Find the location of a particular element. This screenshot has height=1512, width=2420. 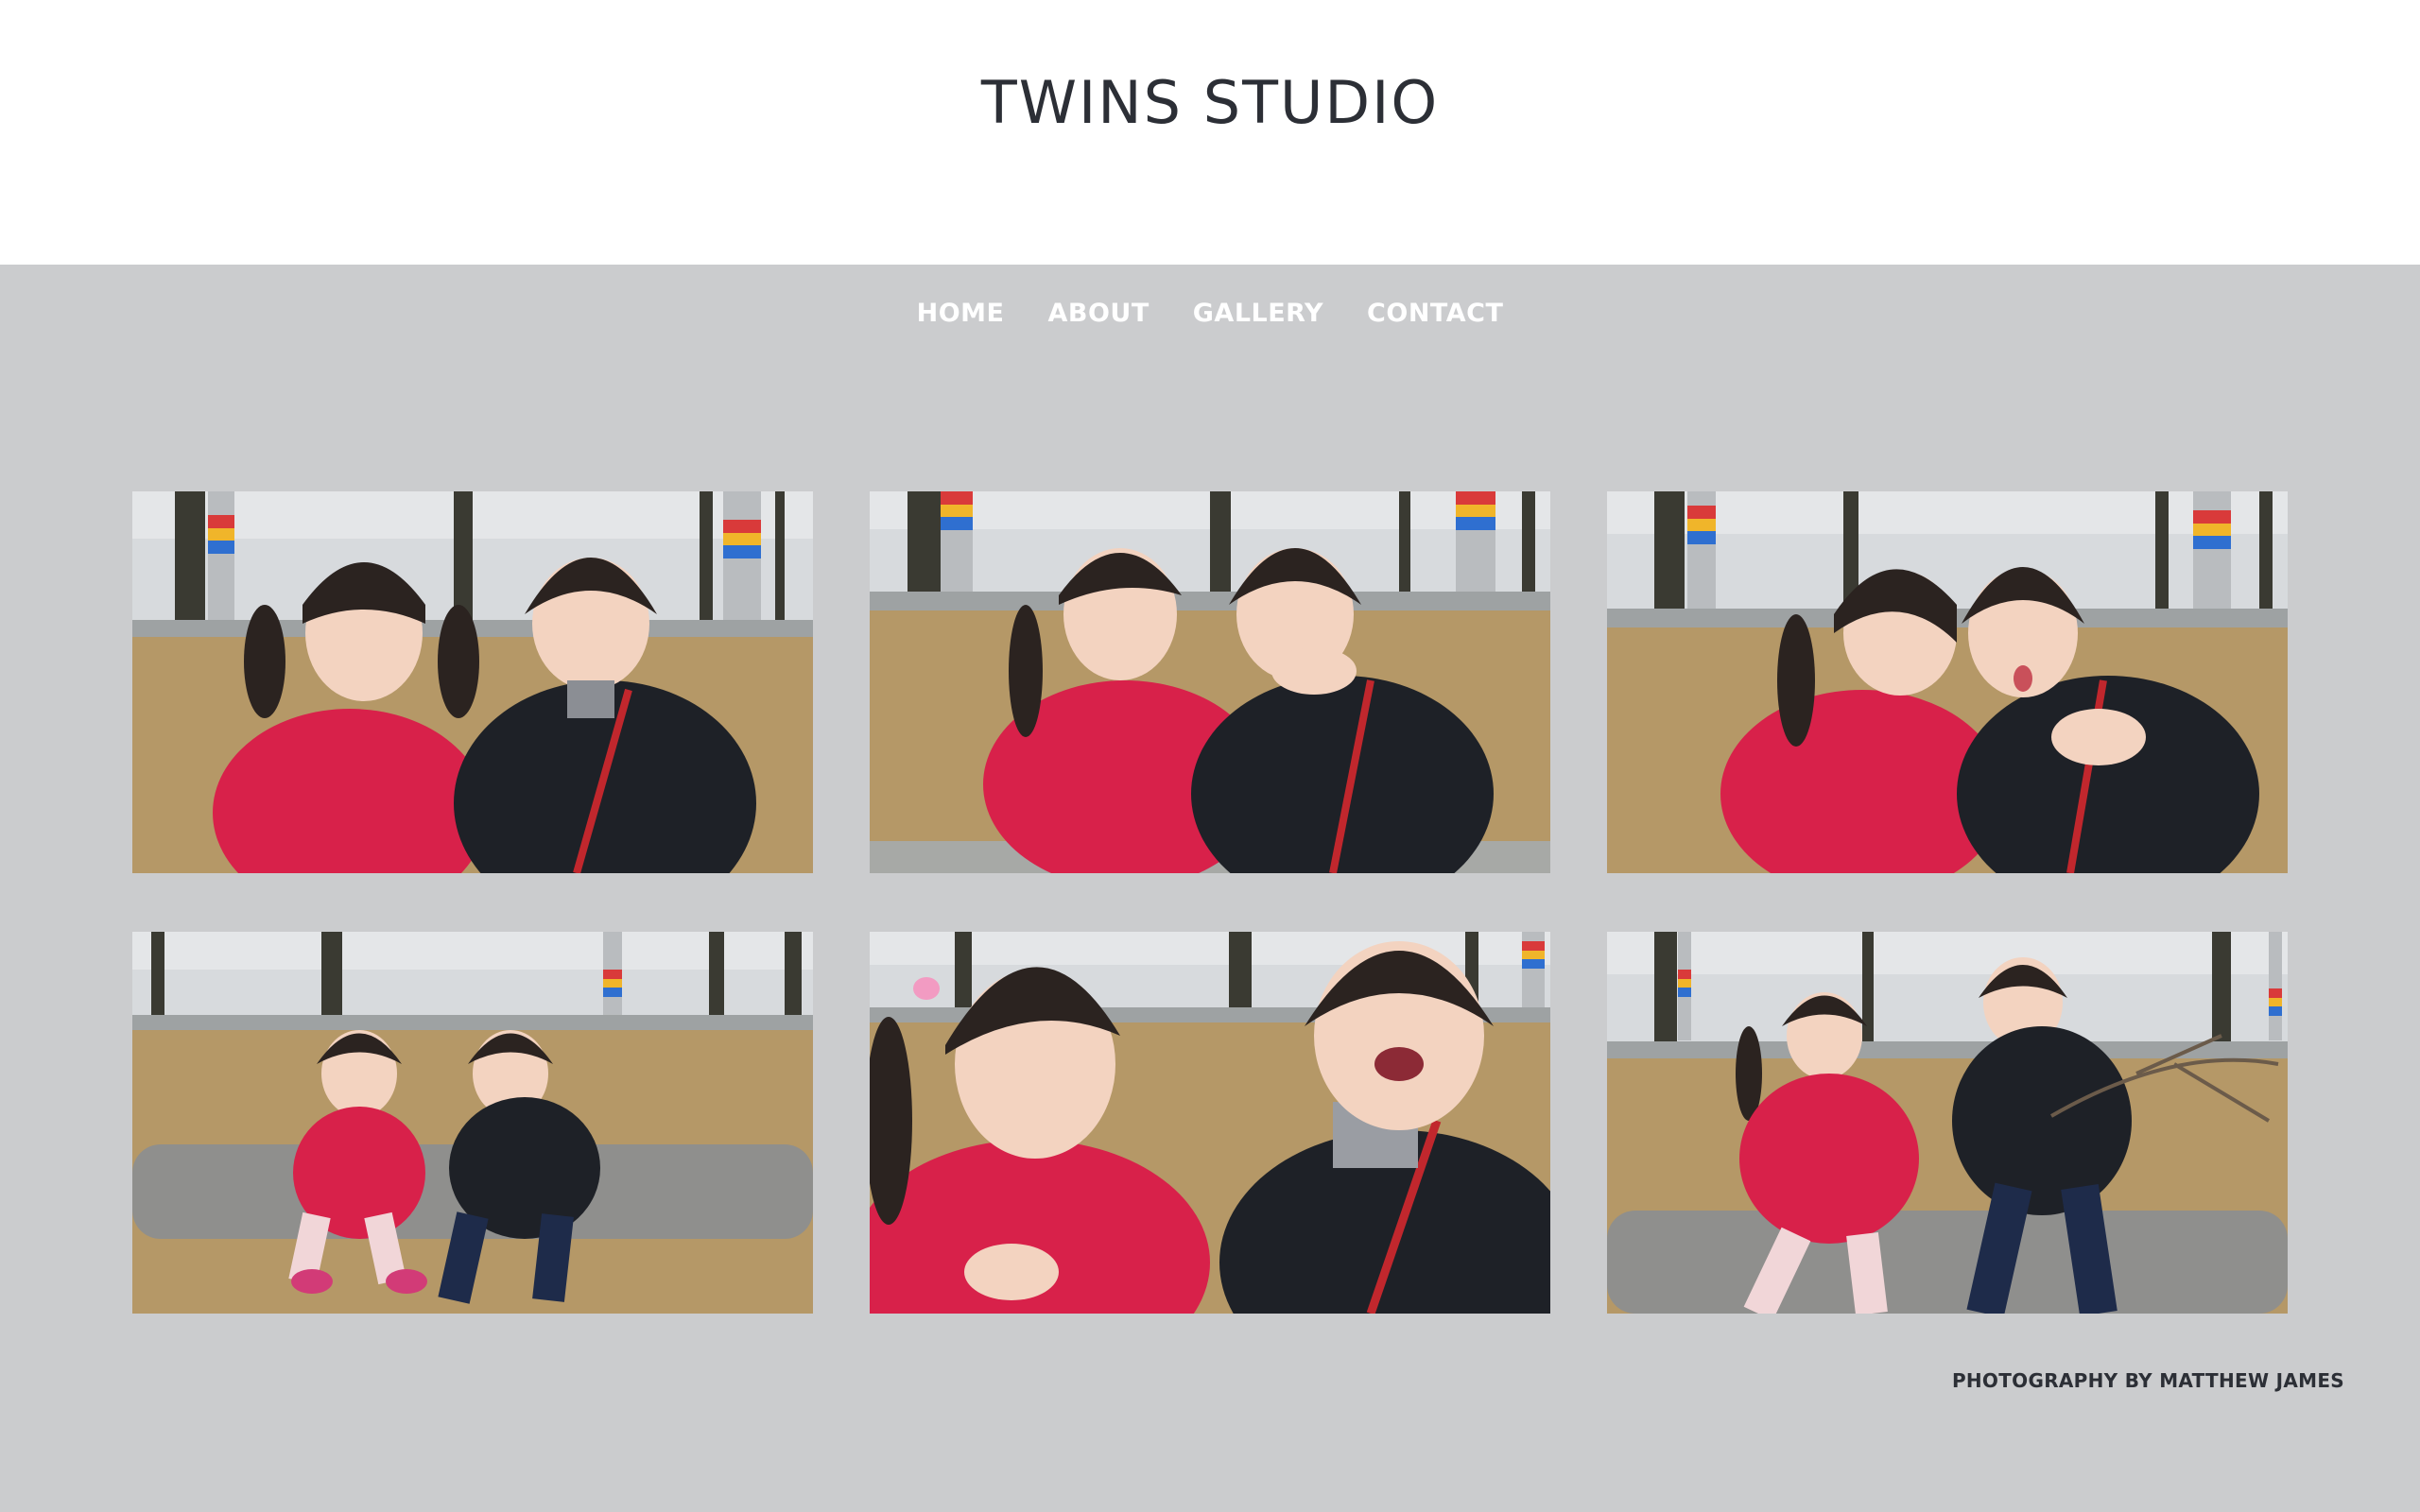

nav-about-link: ABOUT is located at coordinates (1098, 313).